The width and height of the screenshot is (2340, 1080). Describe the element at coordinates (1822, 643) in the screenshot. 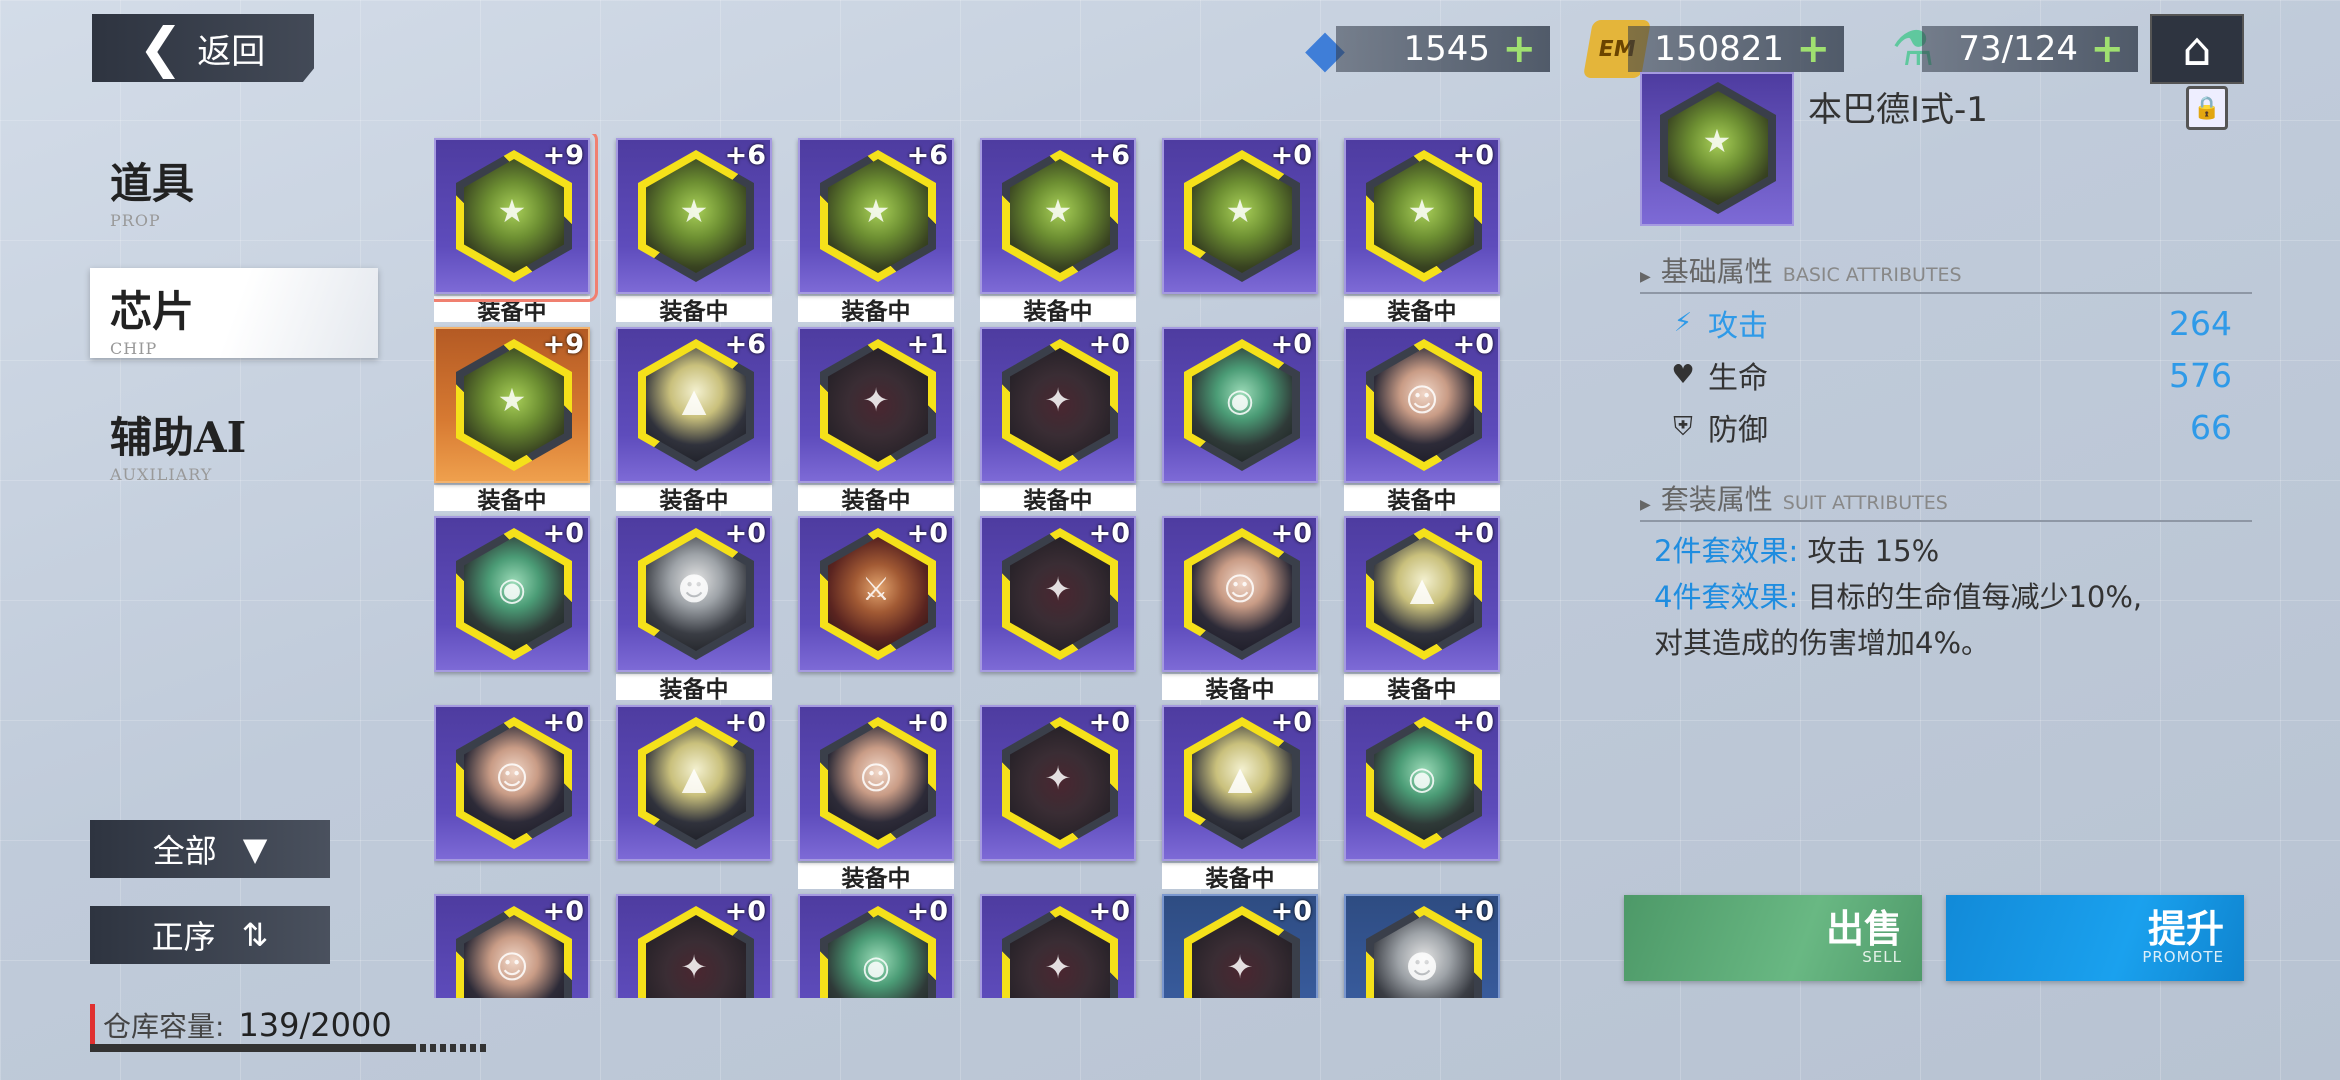

I see `suit-4-effect-continued: 对其造成的伤害增加4%。` at that location.